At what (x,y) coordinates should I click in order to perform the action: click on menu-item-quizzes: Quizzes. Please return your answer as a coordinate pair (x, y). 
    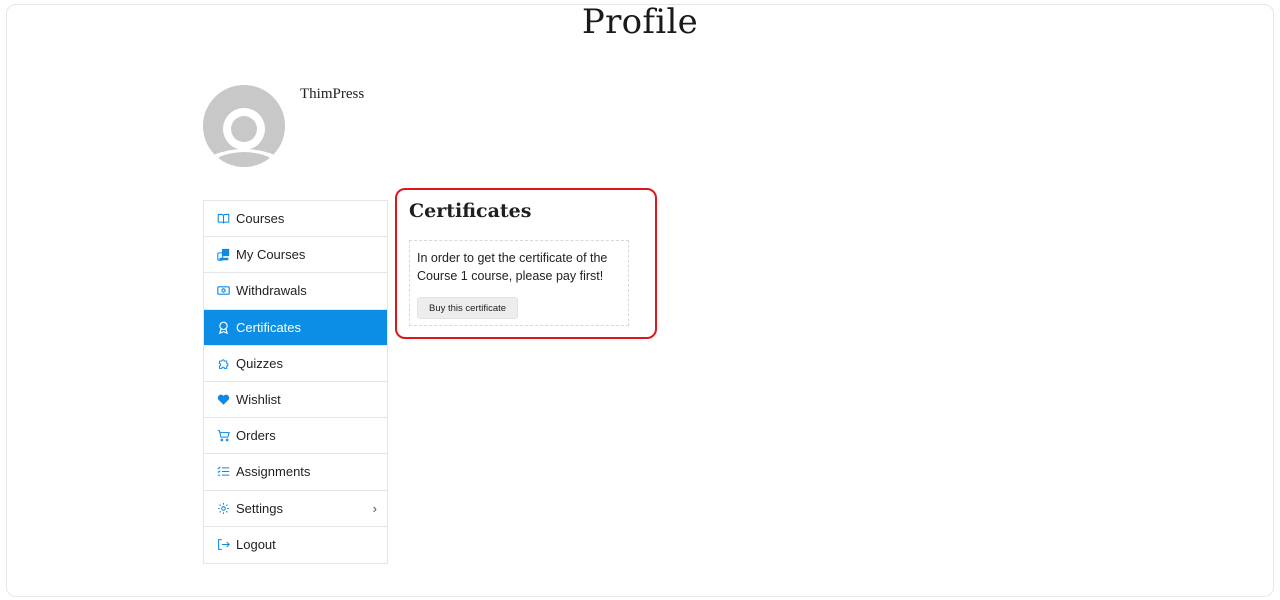
    Looking at the image, I should click on (295, 364).